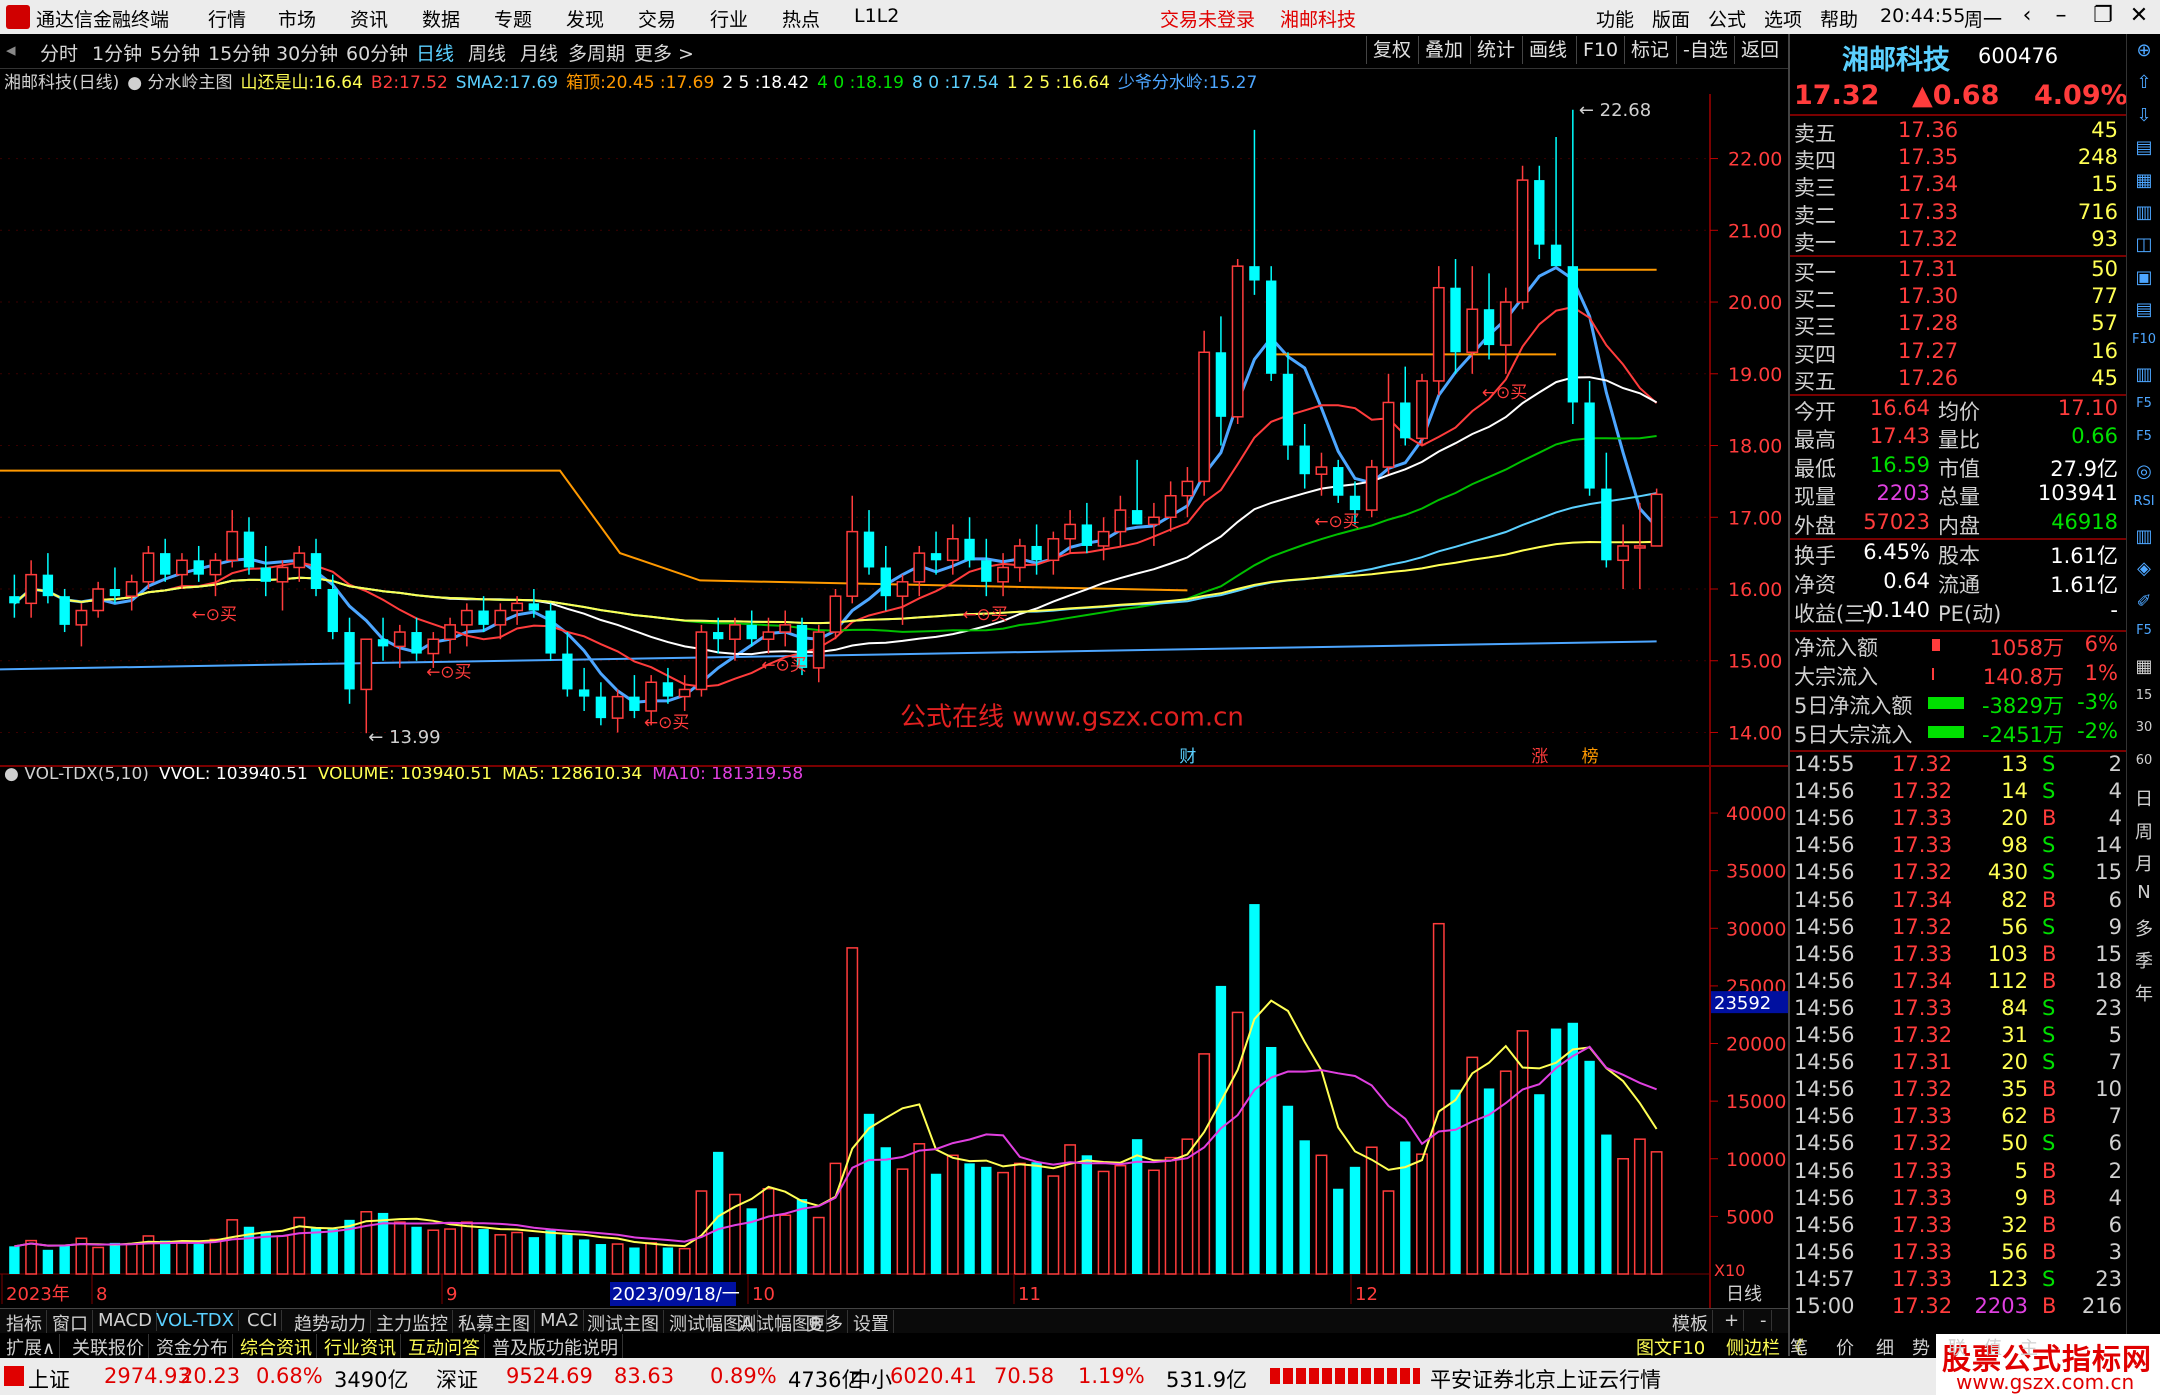  Describe the element at coordinates (192, 1347) in the screenshot. I see `extension-tab: 资金分布` at that location.